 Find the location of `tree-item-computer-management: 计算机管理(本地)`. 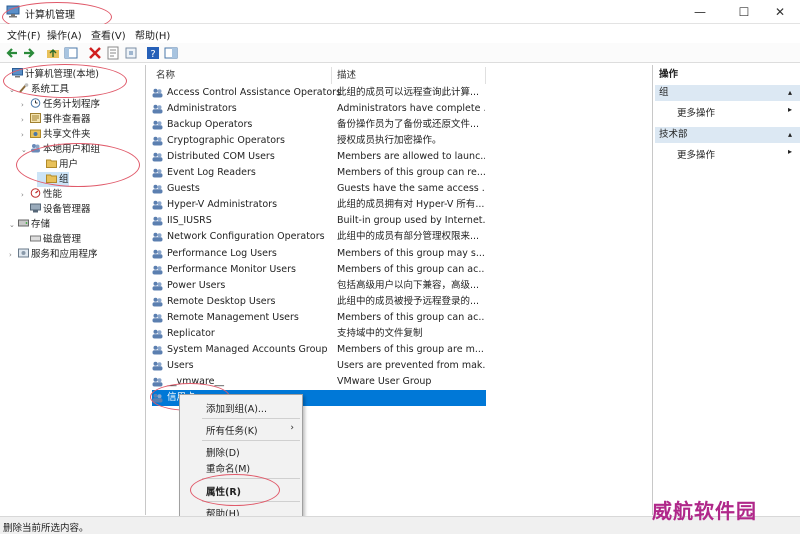

tree-item-computer-management: 计算机管理(本地) is located at coordinates (51, 74).